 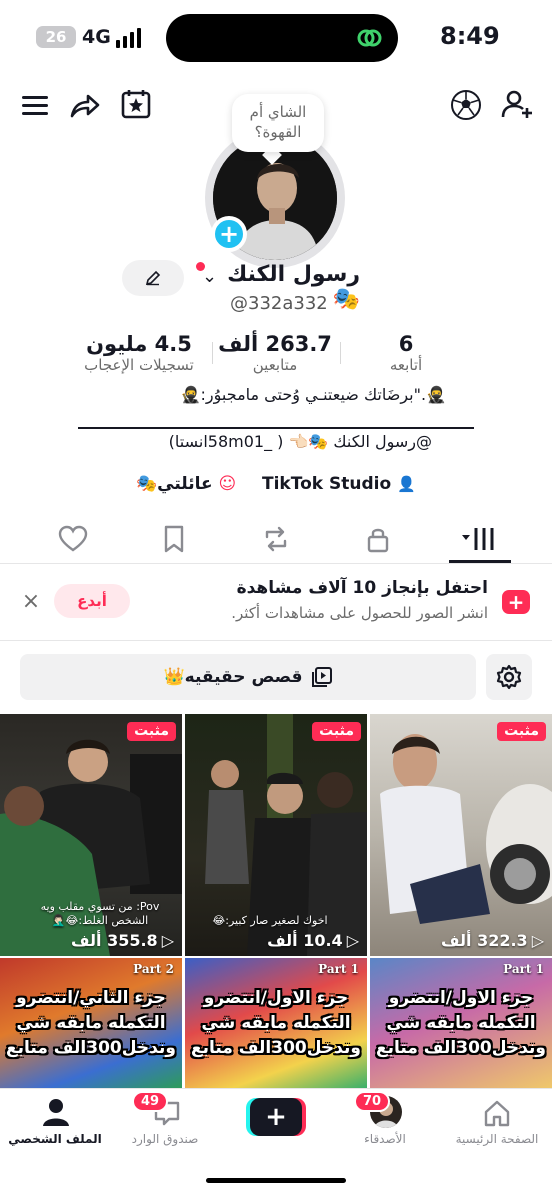 What do you see at coordinates (200, 266) in the screenshot?
I see `notification-dot` at bounding box center [200, 266].